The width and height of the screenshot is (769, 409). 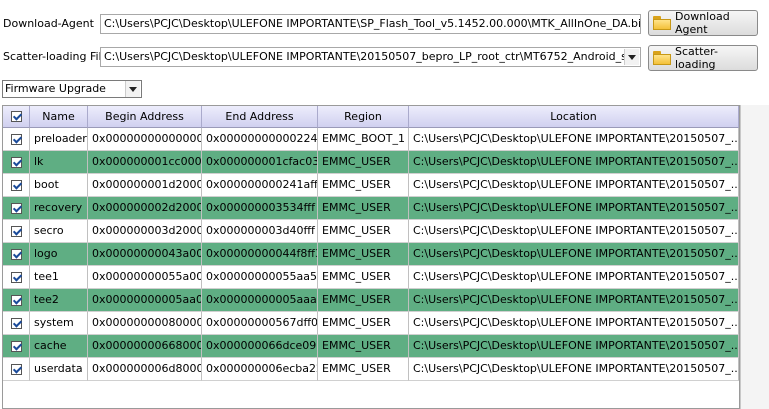 What do you see at coordinates (145, 231) in the screenshot?
I see `begin-address: 0x000000003d20000` at bounding box center [145, 231].